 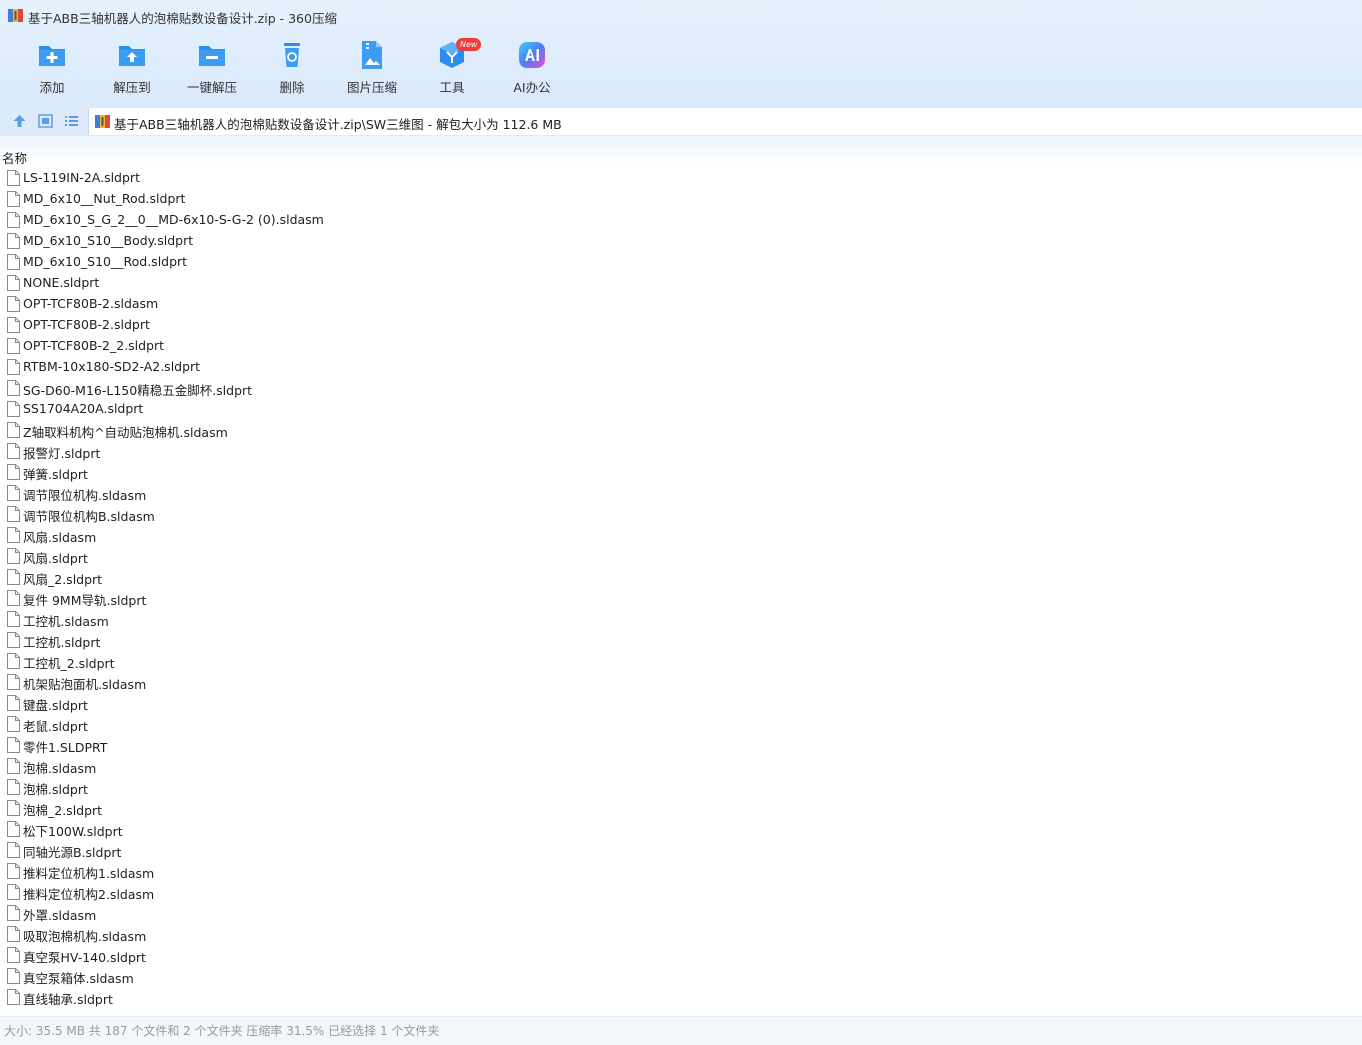 What do you see at coordinates (85, 684) in the screenshot?
I see `file-name: 机架贴泡面机.sldasm` at bounding box center [85, 684].